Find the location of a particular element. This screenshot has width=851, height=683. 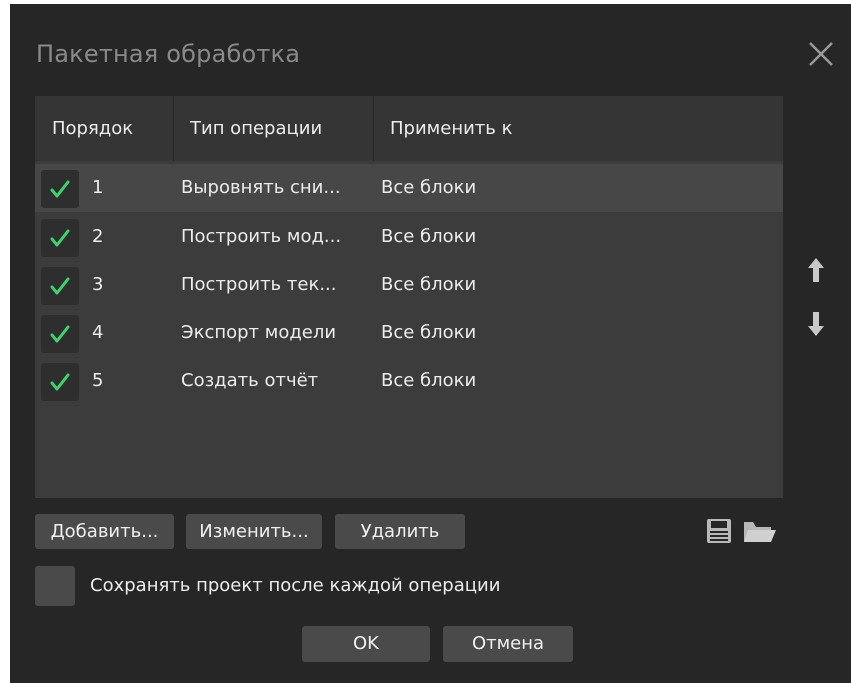

row-order: 4 is located at coordinates (98, 332).